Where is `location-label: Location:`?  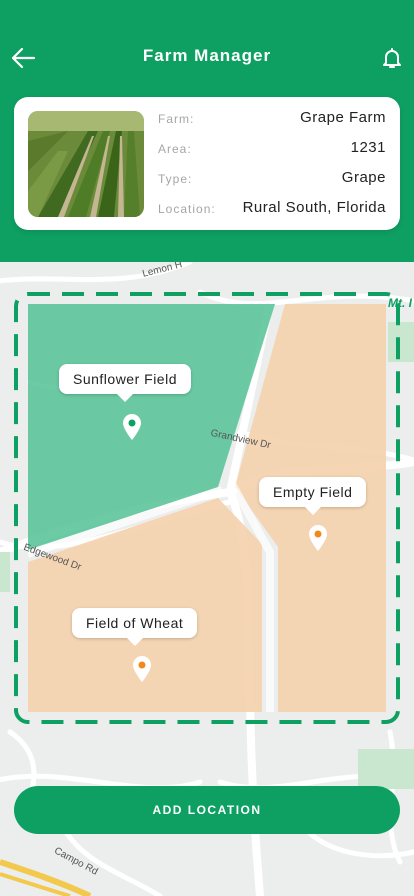
location-label: Location: is located at coordinates (187, 209).